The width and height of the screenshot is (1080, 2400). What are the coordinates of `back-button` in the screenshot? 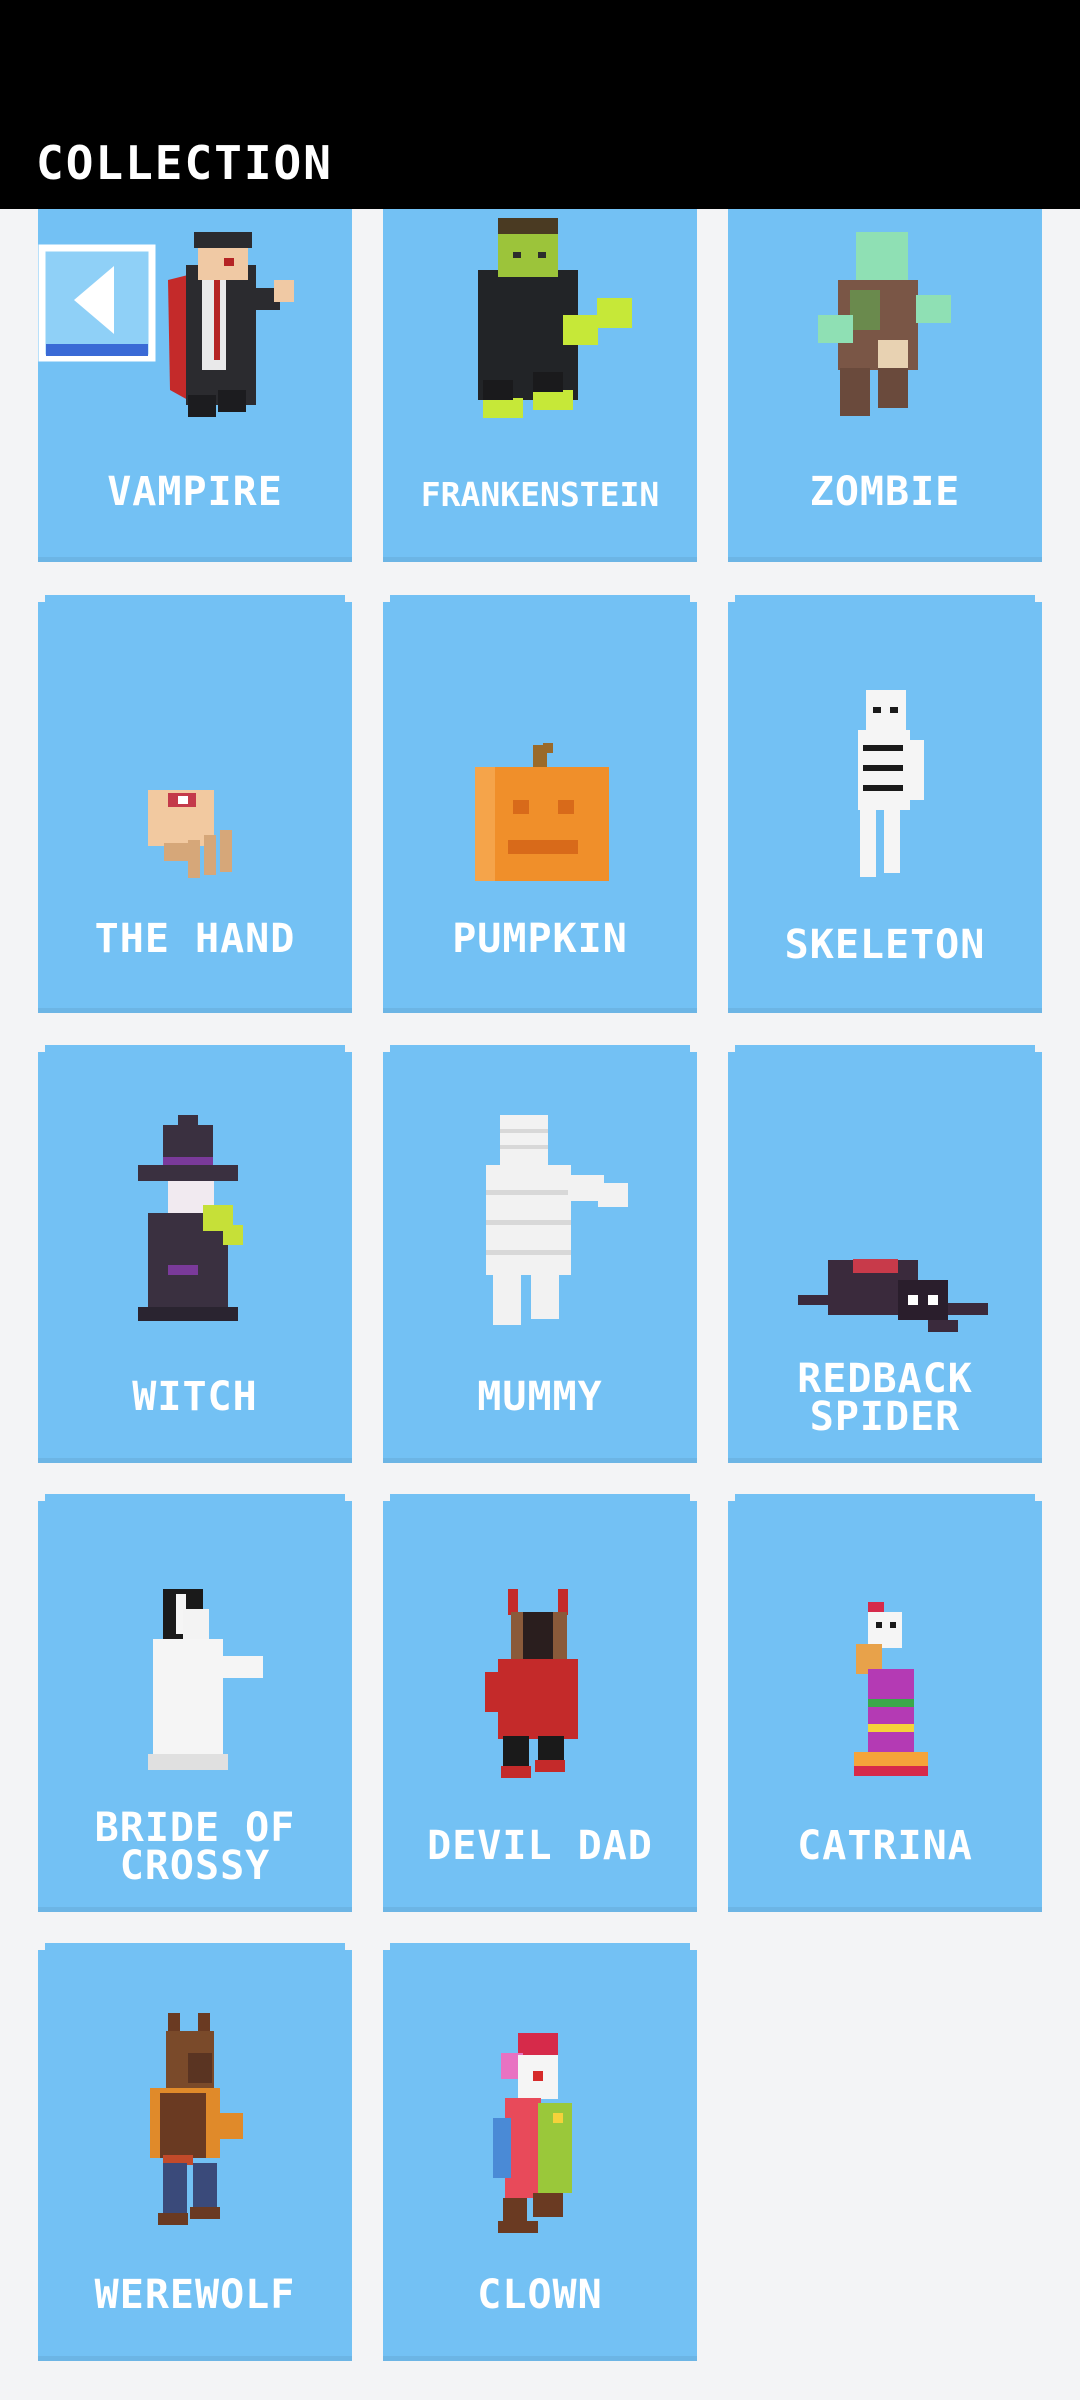 It's located at (97, 305).